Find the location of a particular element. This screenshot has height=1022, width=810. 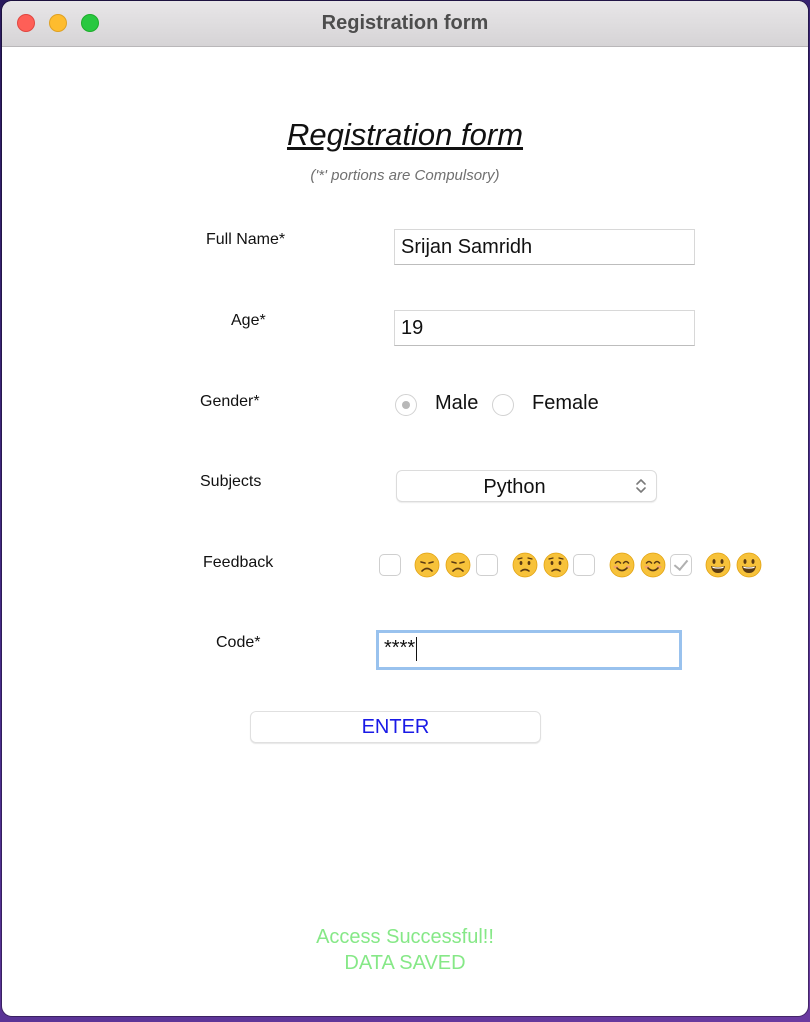

gender-male-radio is located at coordinates (406, 405).